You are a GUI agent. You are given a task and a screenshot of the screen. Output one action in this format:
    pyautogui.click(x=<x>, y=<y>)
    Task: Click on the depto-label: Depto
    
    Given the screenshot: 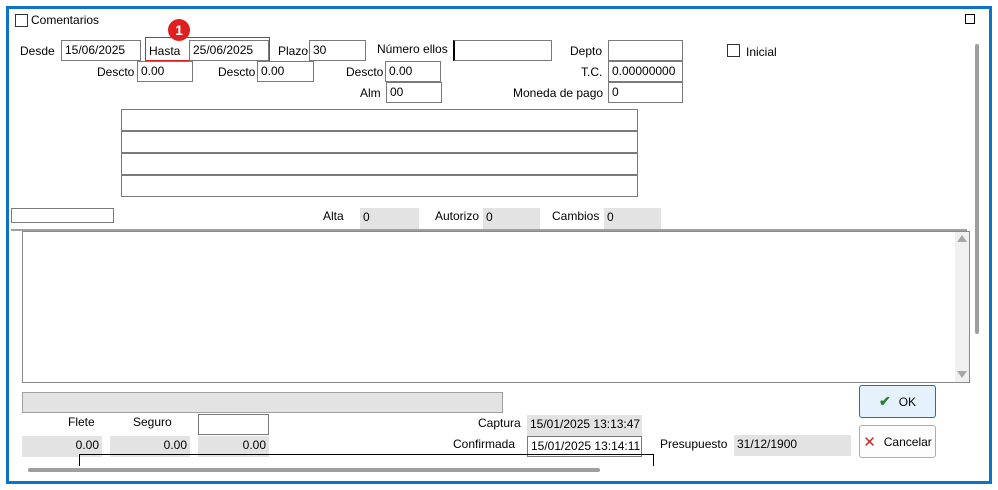 What is the action you would take?
    pyautogui.click(x=586, y=51)
    